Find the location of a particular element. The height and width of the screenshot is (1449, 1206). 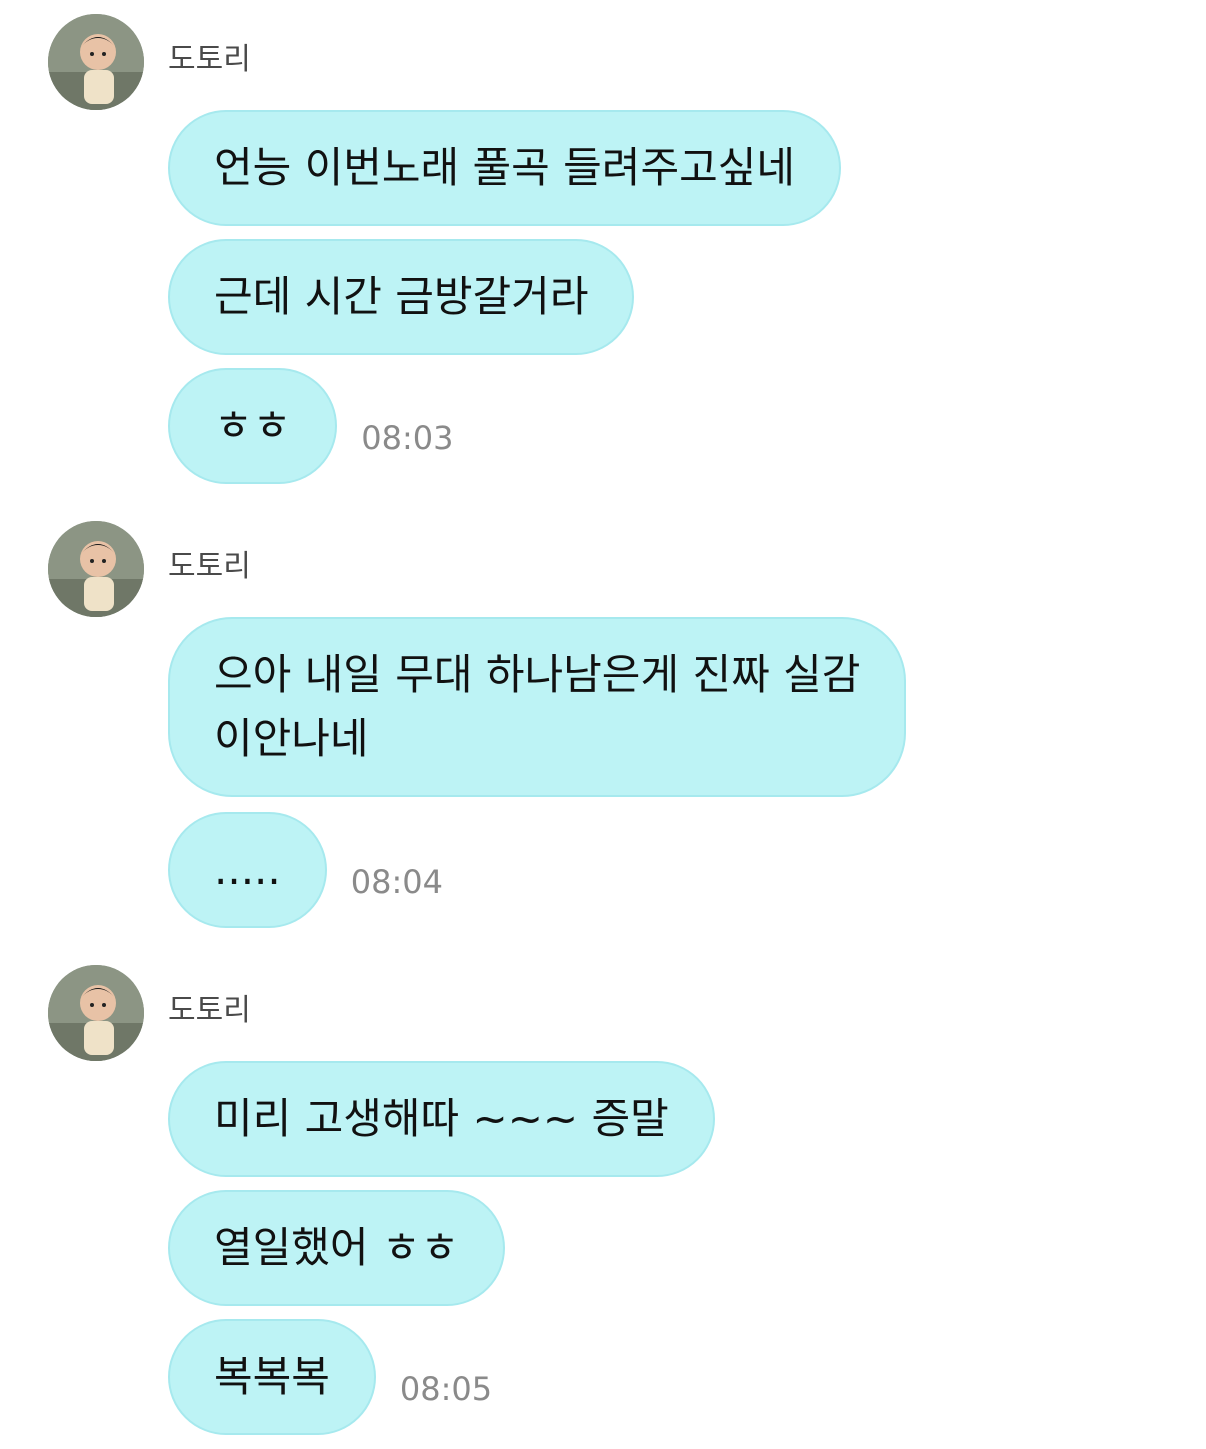

message-bubble: 근데 시간 금방갈거라 is located at coordinates (401, 297).